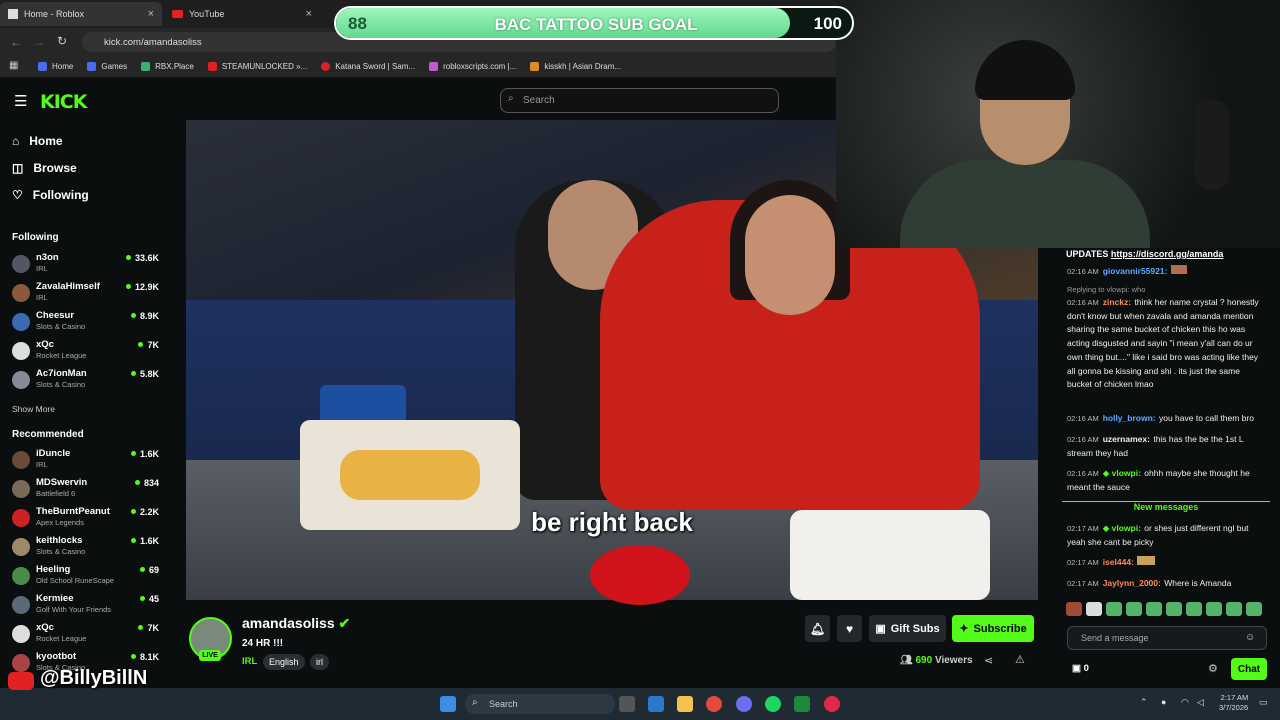 Image resolution: width=1280 pixels, height=720 pixels. I want to click on verified-icon: ✔, so click(344, 623).